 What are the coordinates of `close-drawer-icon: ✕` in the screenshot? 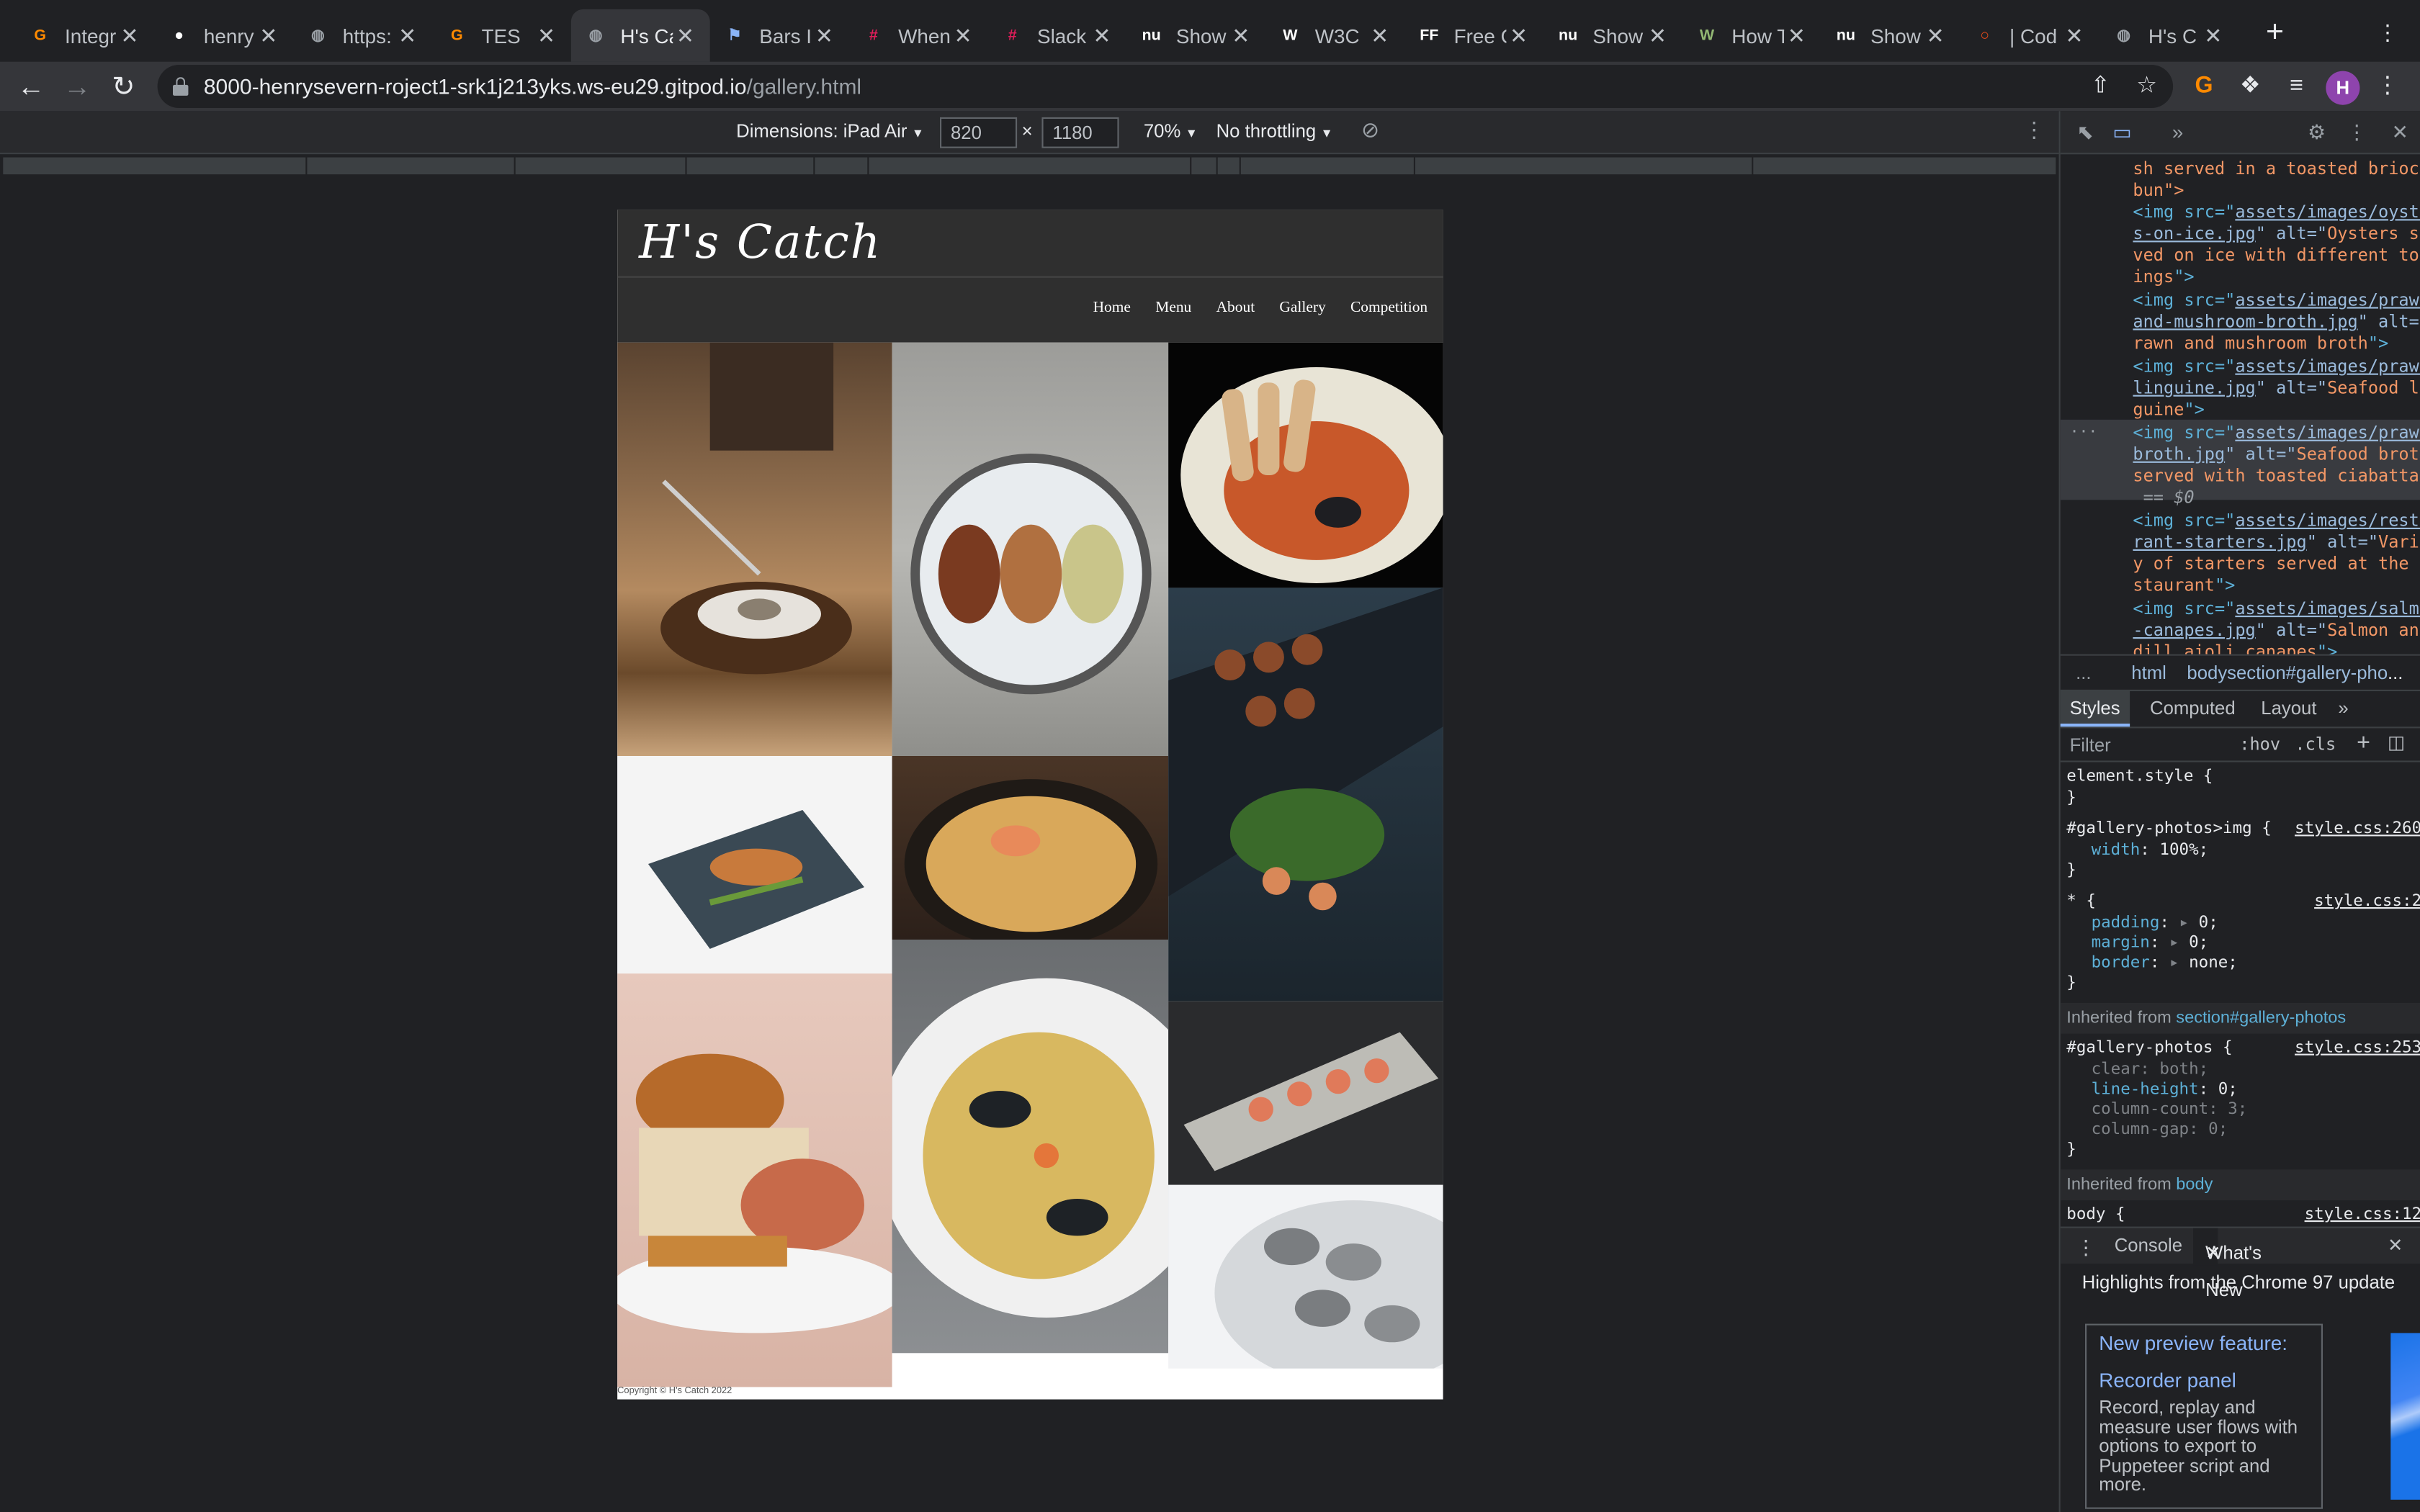 It's located at (2395, 1245).